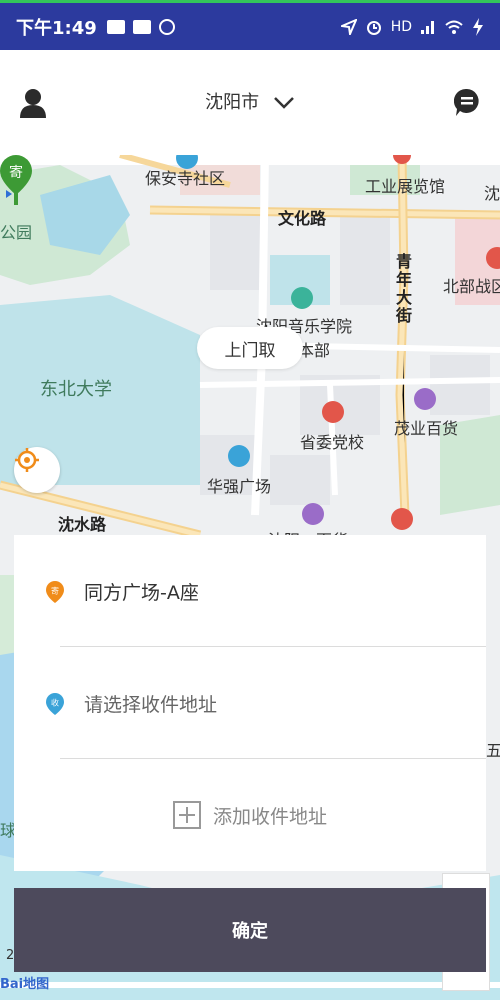 This screenshot has height=1000, width=500. Describe the element at coordinates (426, 428) in the screenshot. I see `map-label-maoye: 茂业百货` at that location.